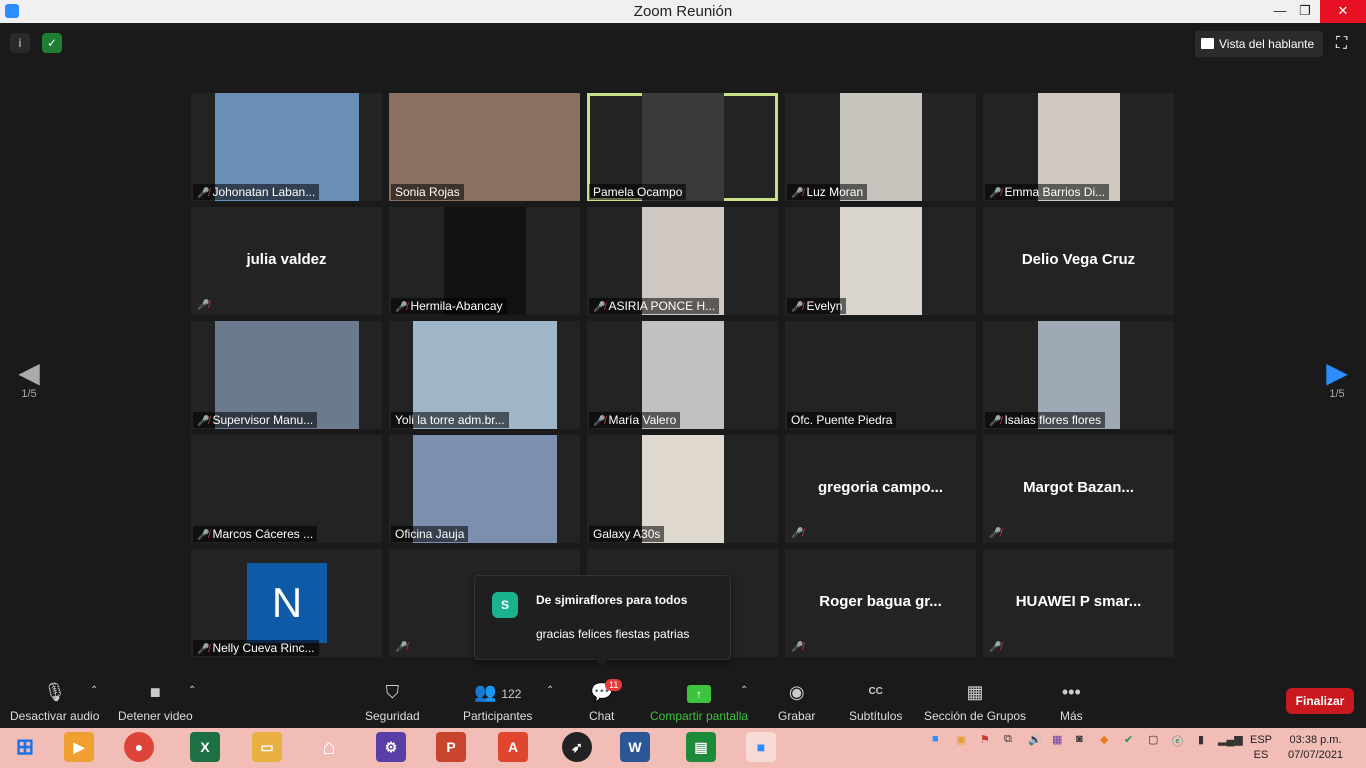 This screenshot has height=768, width=1366. I want to click on speaker-view-button: Vista del hablante, so click(1259, 44).